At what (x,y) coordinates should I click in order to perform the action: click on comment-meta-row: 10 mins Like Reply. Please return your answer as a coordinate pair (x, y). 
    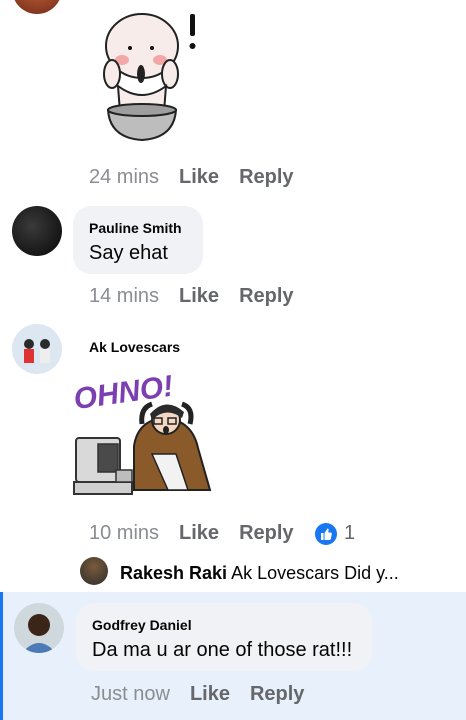
    Looking at the image, I should click on (191, 533).